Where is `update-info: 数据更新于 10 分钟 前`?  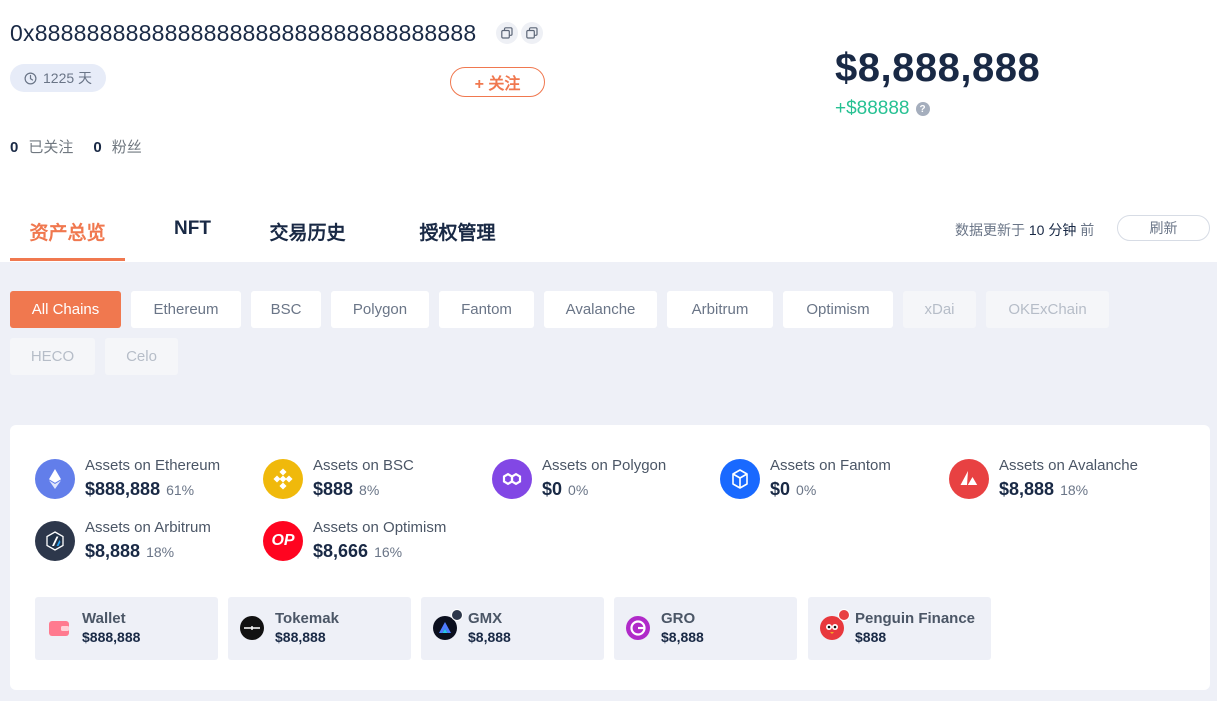 update-info: 数据更新于 10 分钟 前 is located at coordinates (1024, 230).